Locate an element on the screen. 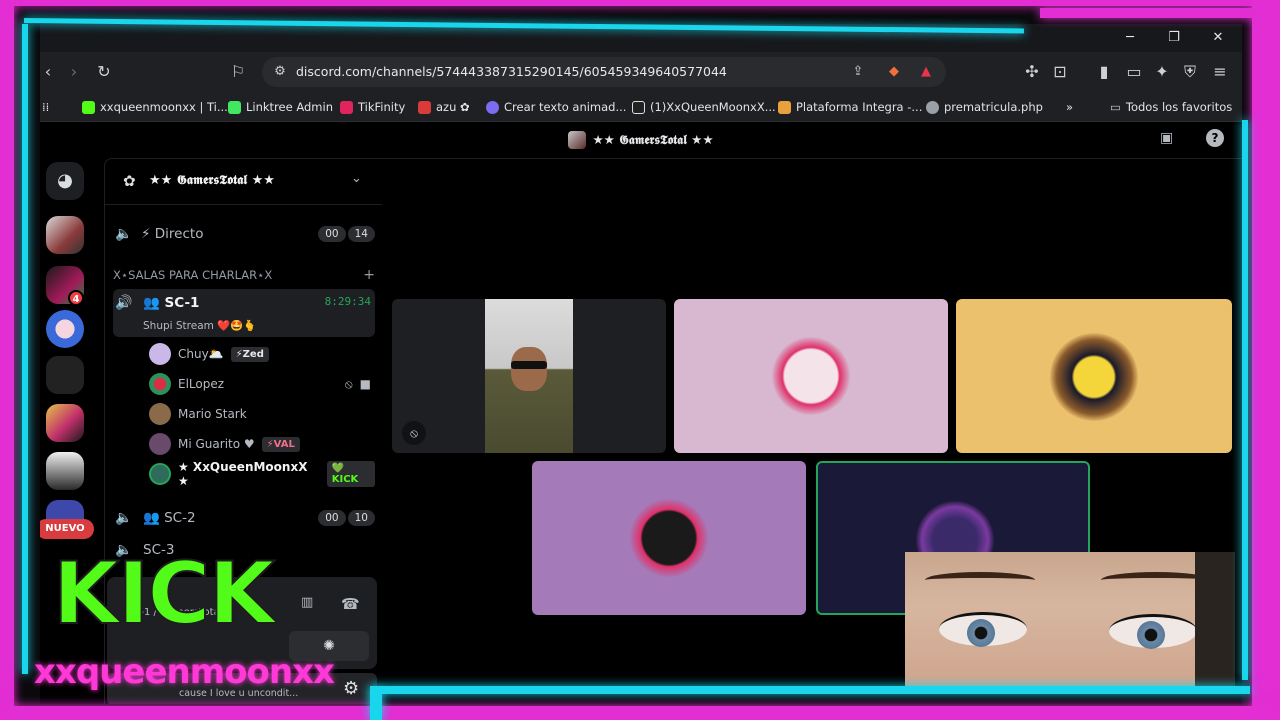  category-label: X⋆SALAS PARA CHARLAR⋆X is located at coordinates (193, 275).